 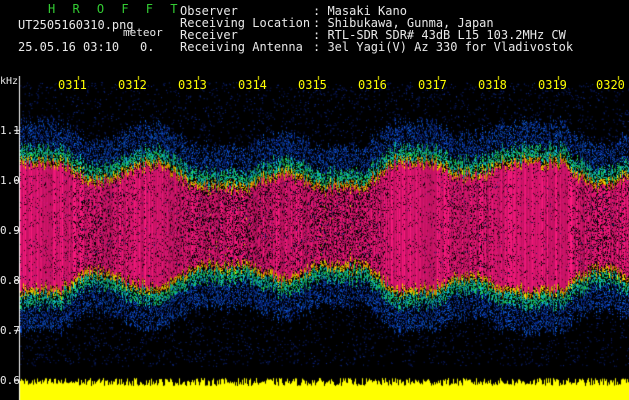 What do you see at coordinates (10, 280) in the screenshot?
I see `y-tick-label: 0.8` at bounding box center [10, 280].